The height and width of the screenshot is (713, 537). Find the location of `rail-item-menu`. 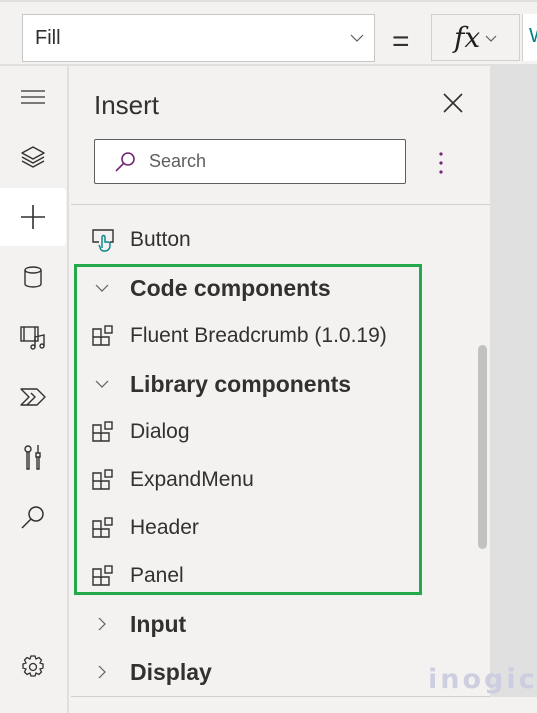

rail-item-menu is located at coordinates (33, 97).